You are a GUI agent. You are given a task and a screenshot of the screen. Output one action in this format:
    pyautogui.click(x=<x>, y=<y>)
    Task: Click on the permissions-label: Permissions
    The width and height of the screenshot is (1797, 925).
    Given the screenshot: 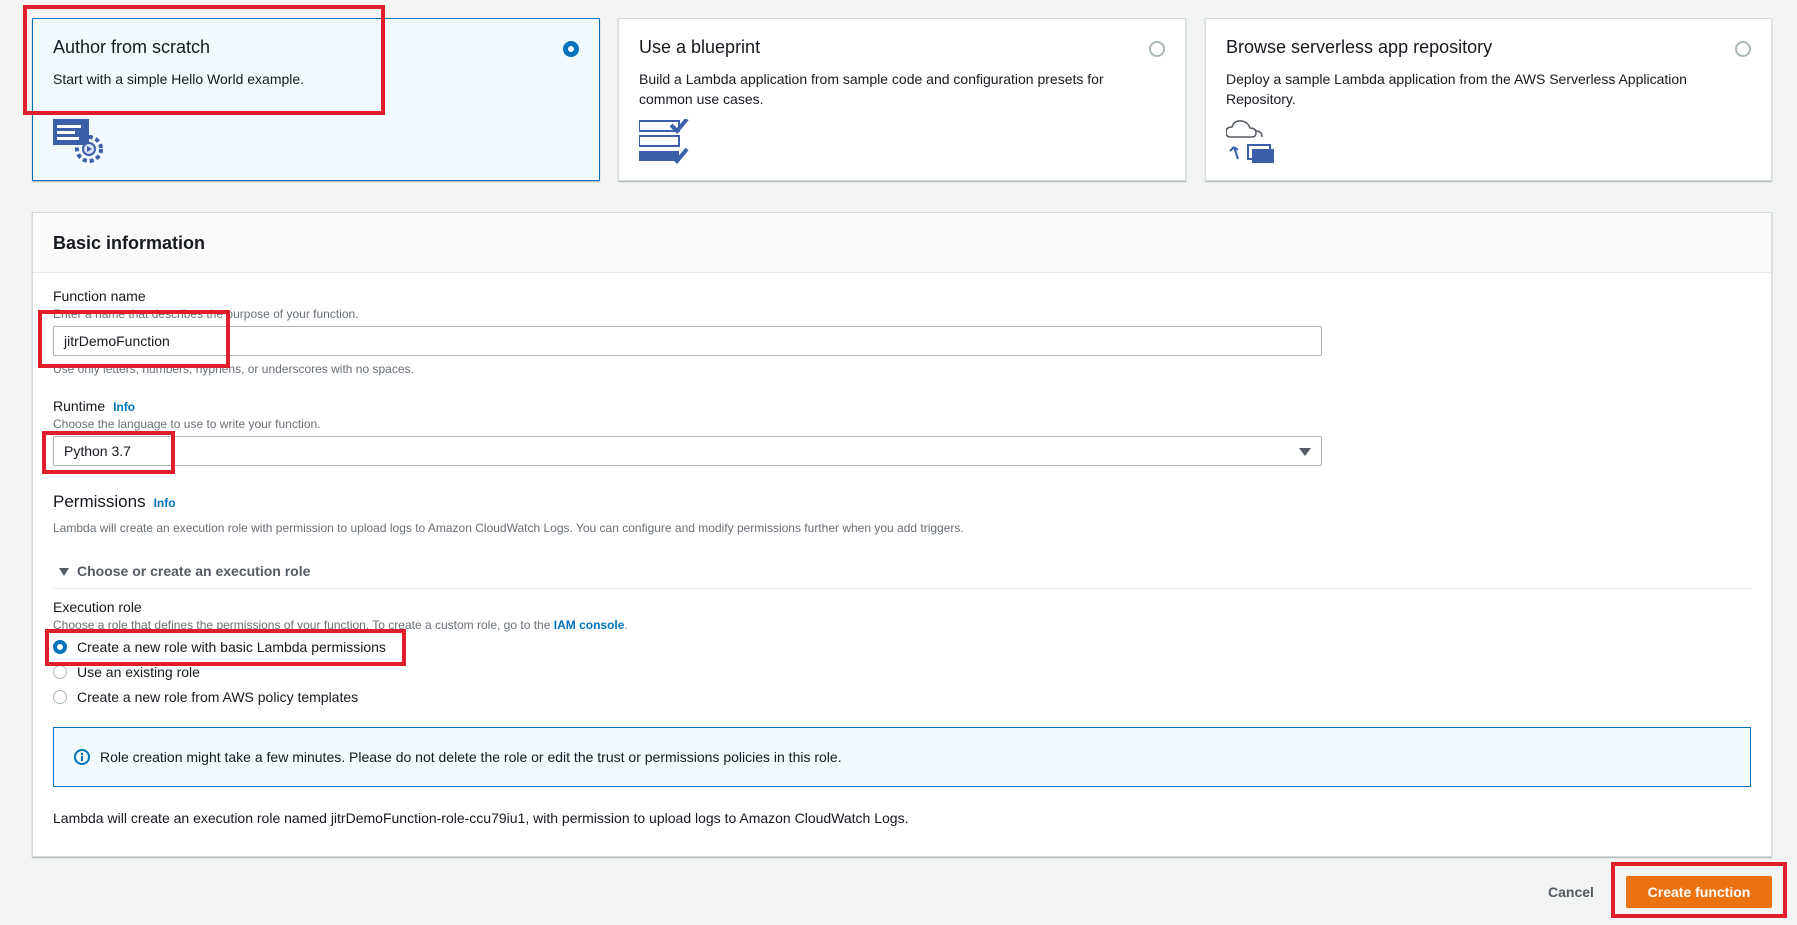 What is the action you would take?
    pyautogui.click(x=99, y=501)
    